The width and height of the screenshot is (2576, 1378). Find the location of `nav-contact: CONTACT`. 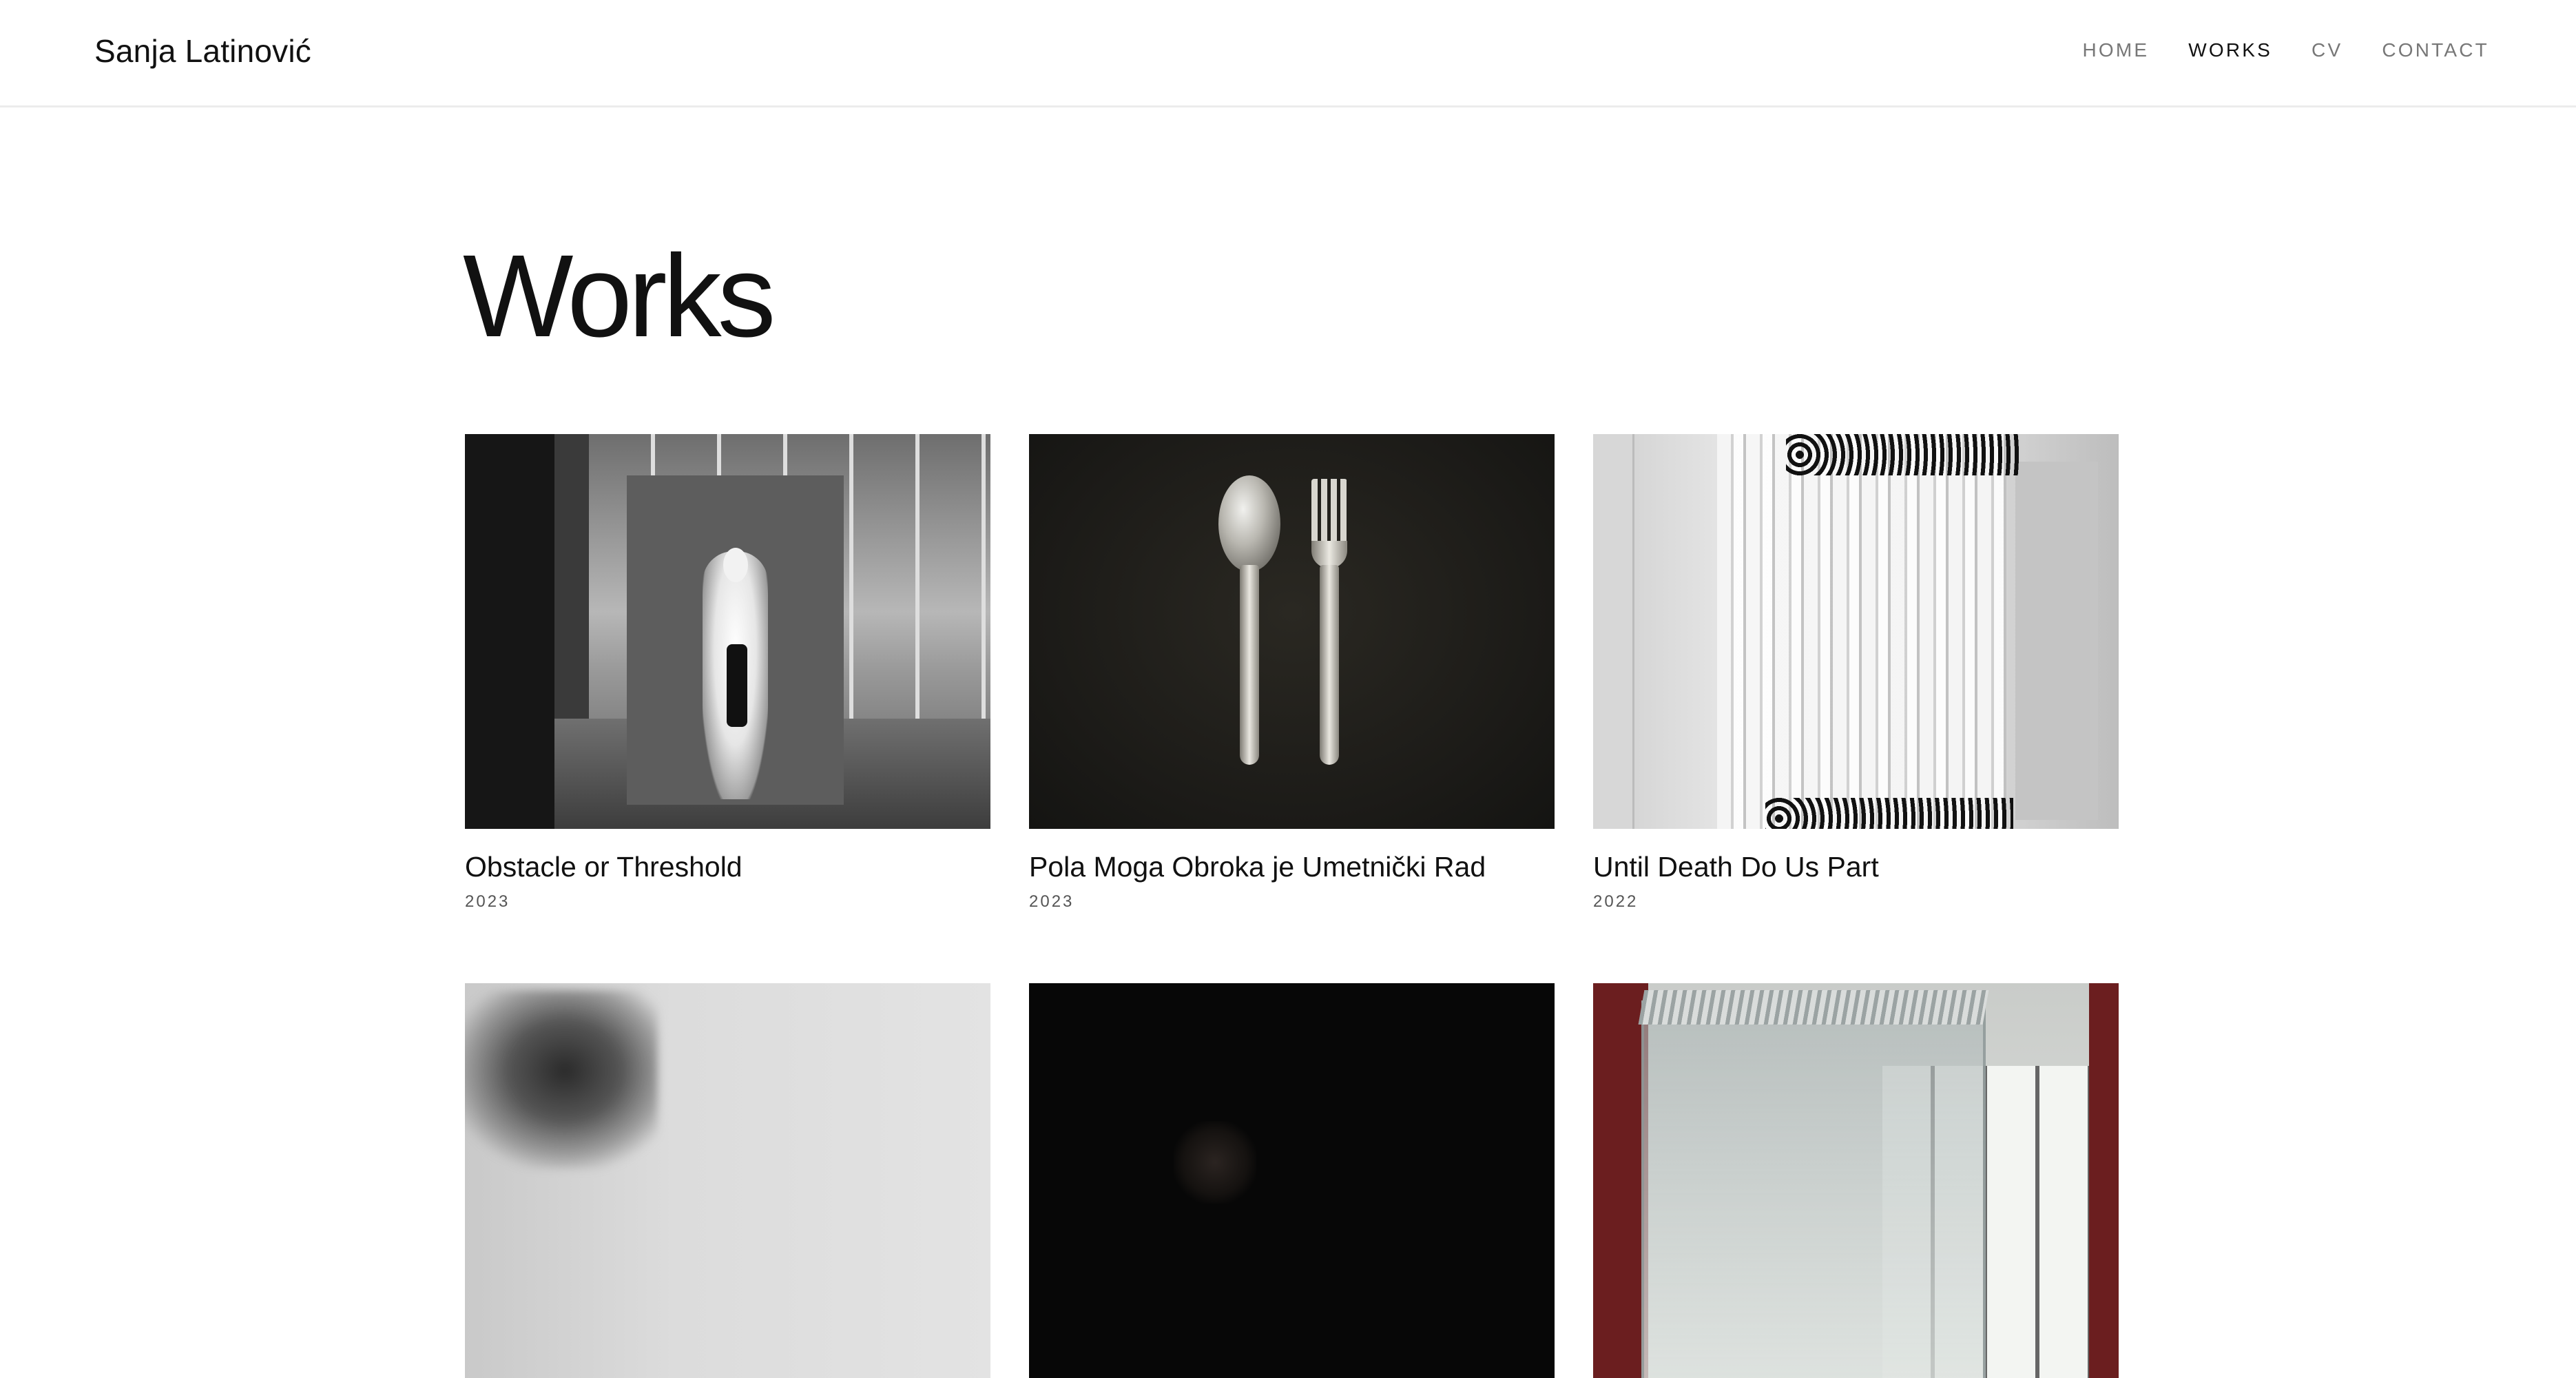

nav-contact: CONTACT is located at coordinates (2435, 50).